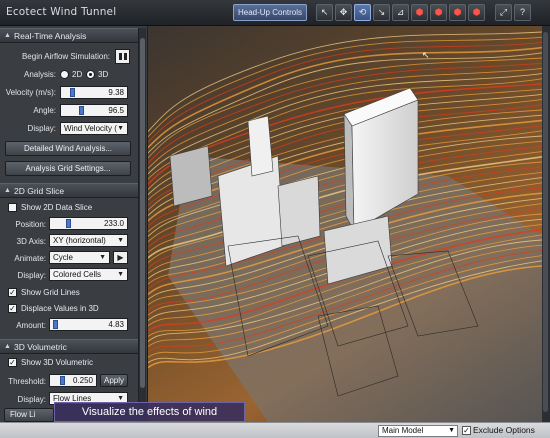 This screenshot has height=438, width=550. Describe the element at coordinates (116, 324) in the screenshot. I see `amount-value: 4.83` at that location.